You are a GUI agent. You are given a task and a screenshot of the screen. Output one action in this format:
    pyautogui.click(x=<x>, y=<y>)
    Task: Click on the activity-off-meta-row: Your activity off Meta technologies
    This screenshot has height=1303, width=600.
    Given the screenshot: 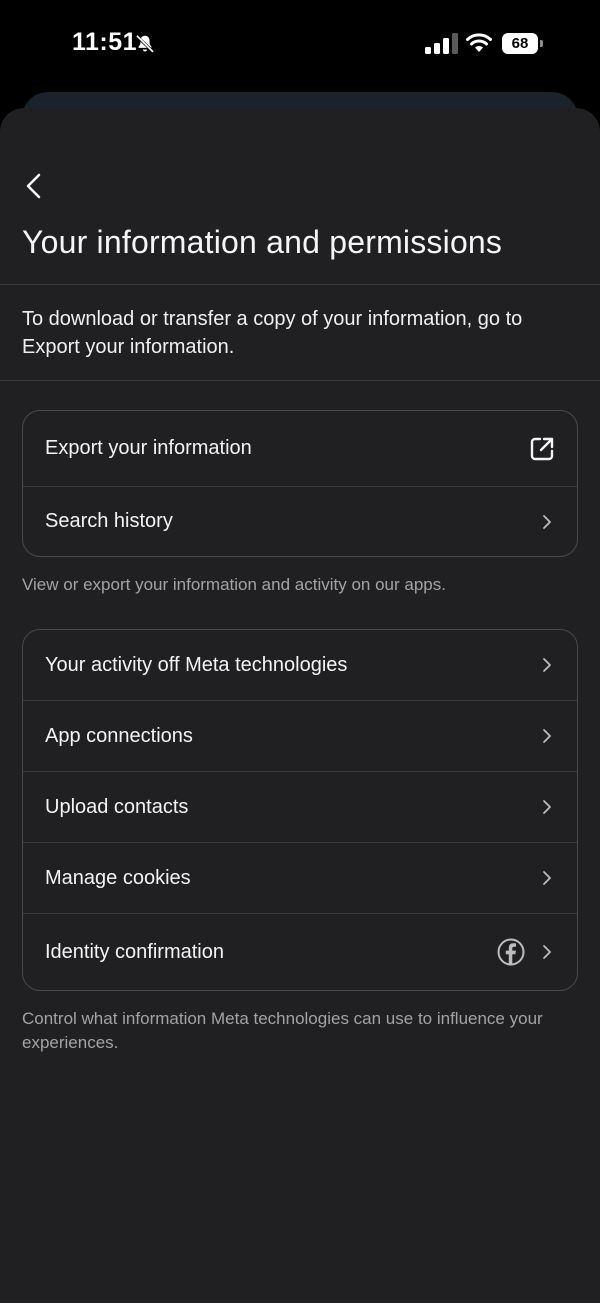 What is the action you would take?
    pyautogui.click(x=300, y=665)
    